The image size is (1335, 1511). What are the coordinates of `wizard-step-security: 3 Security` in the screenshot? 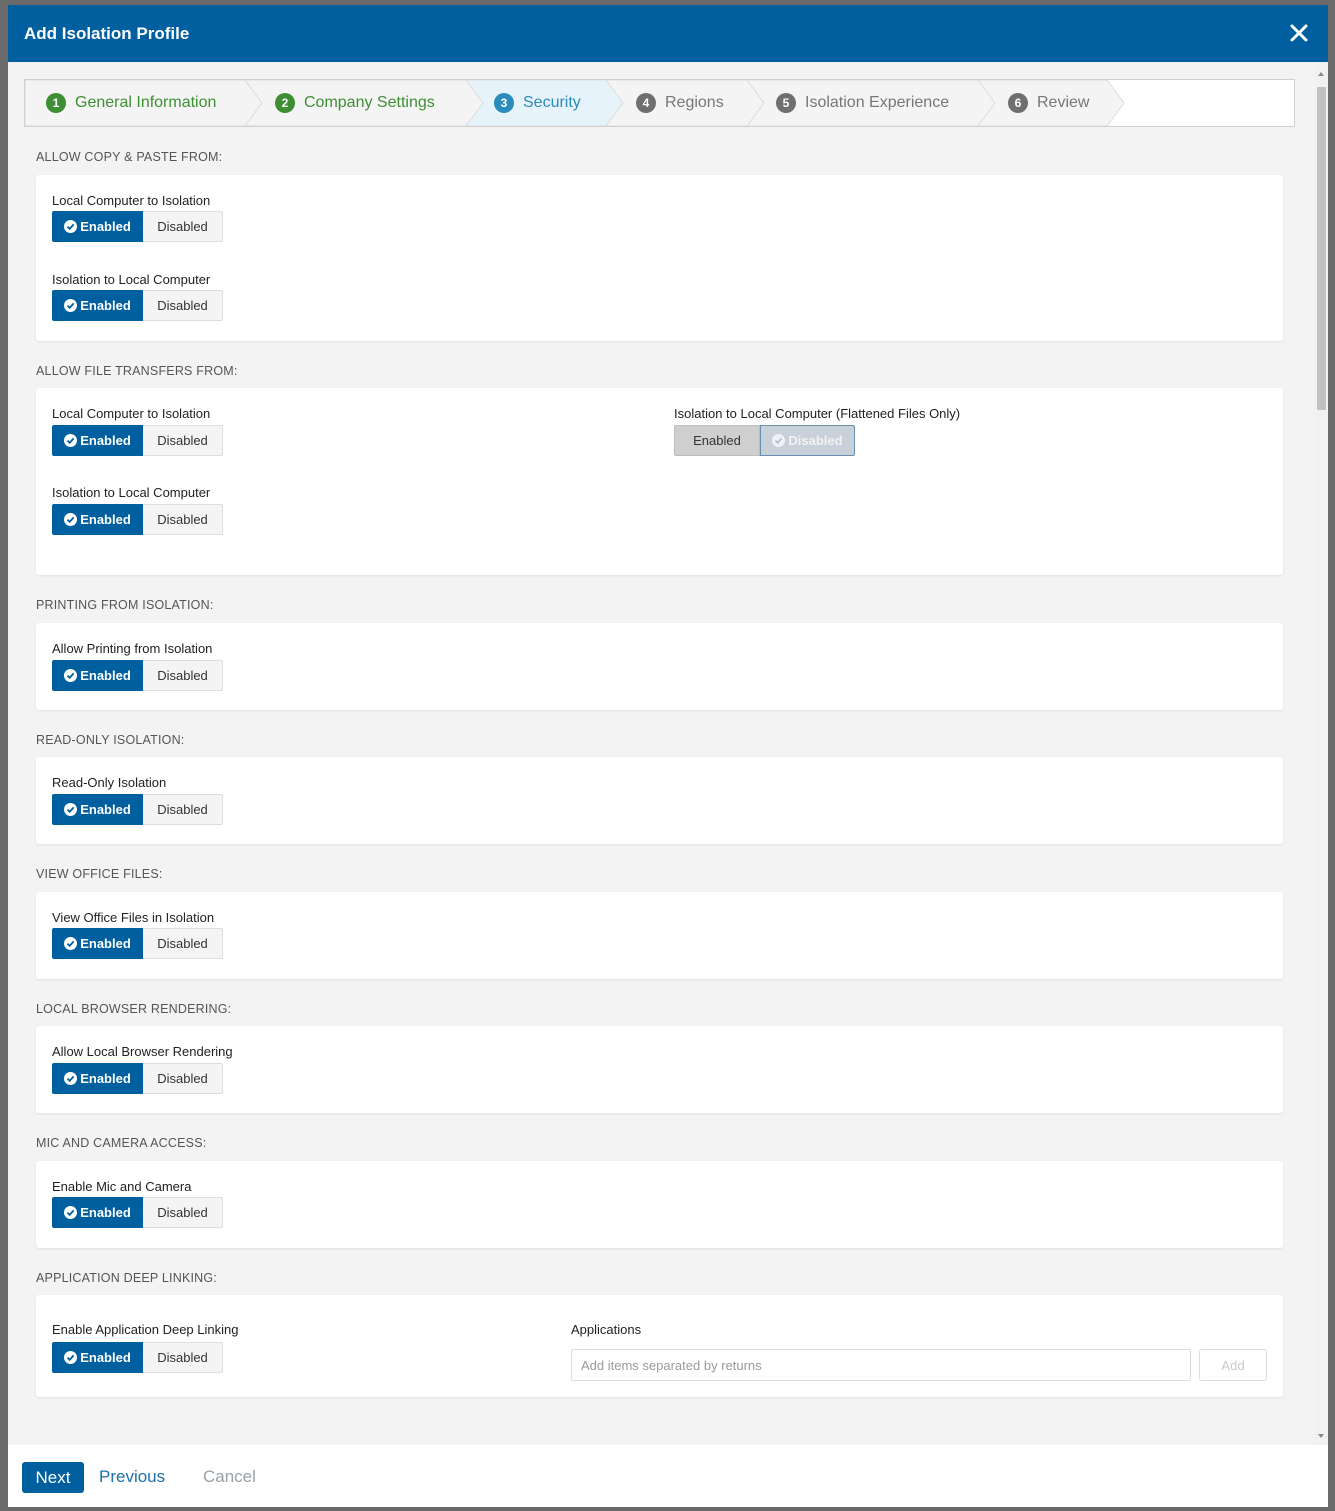 It's located at (537, 103).